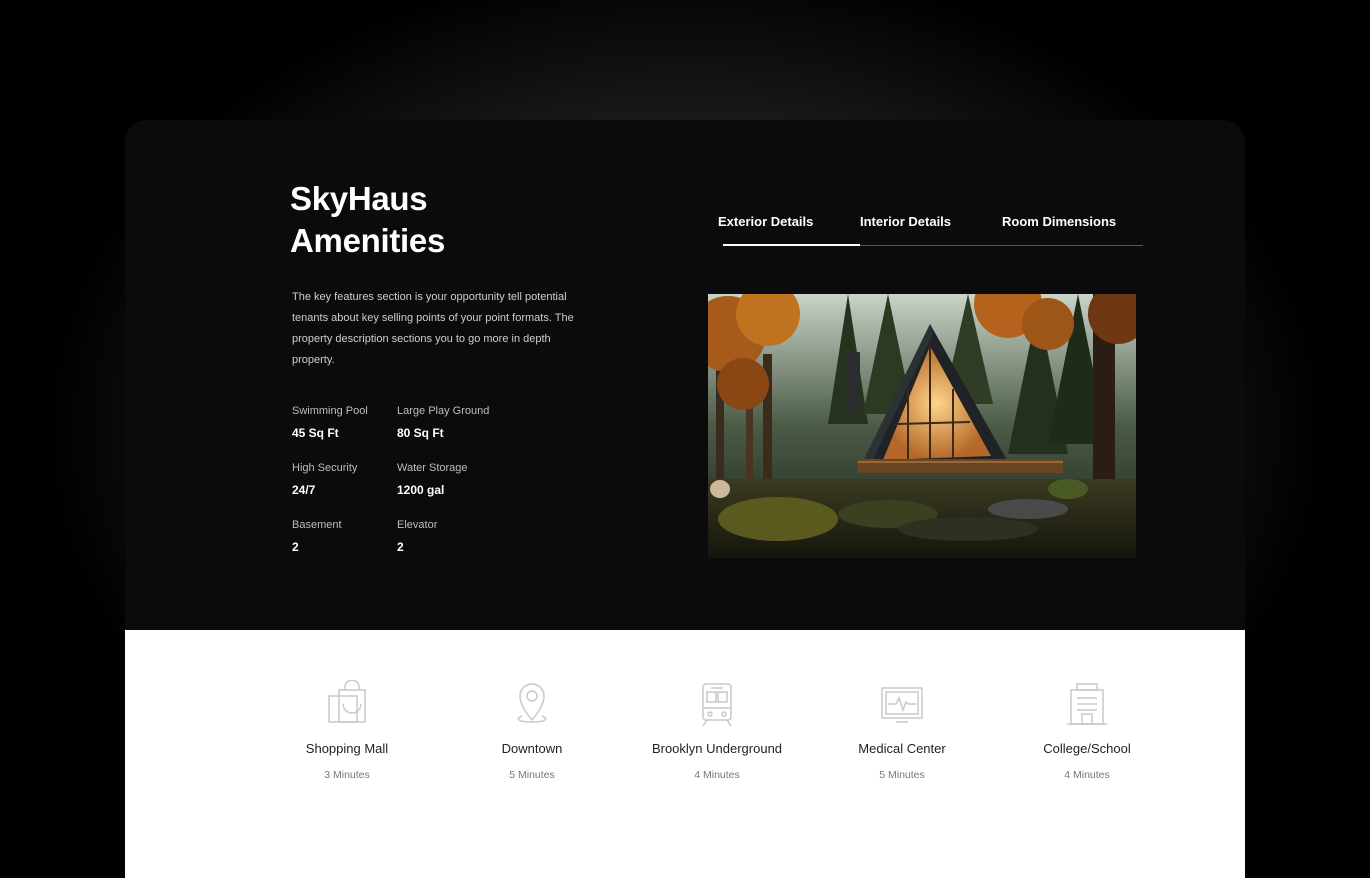 The height and width of the screenshot is (878, 1370). Describe the element at coordinates (330, 411) in the screenshot. I see `stat-label: Swimming Pool` at that location.